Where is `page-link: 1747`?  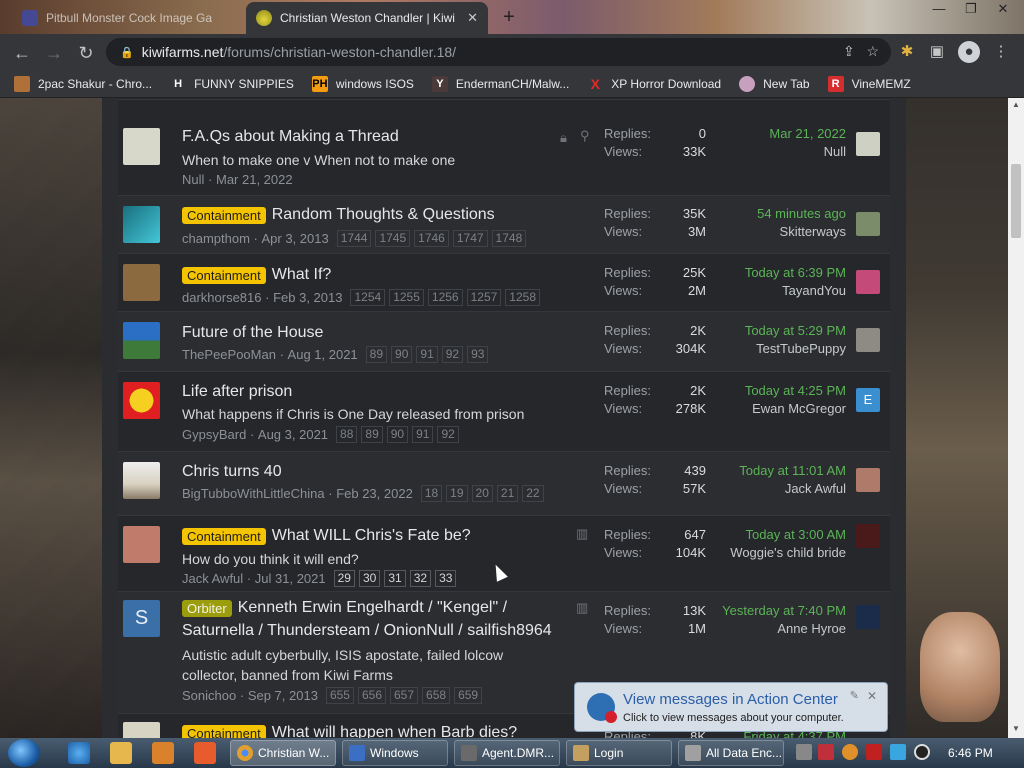 page-link: 1747 is located at coordinates (470, 238).